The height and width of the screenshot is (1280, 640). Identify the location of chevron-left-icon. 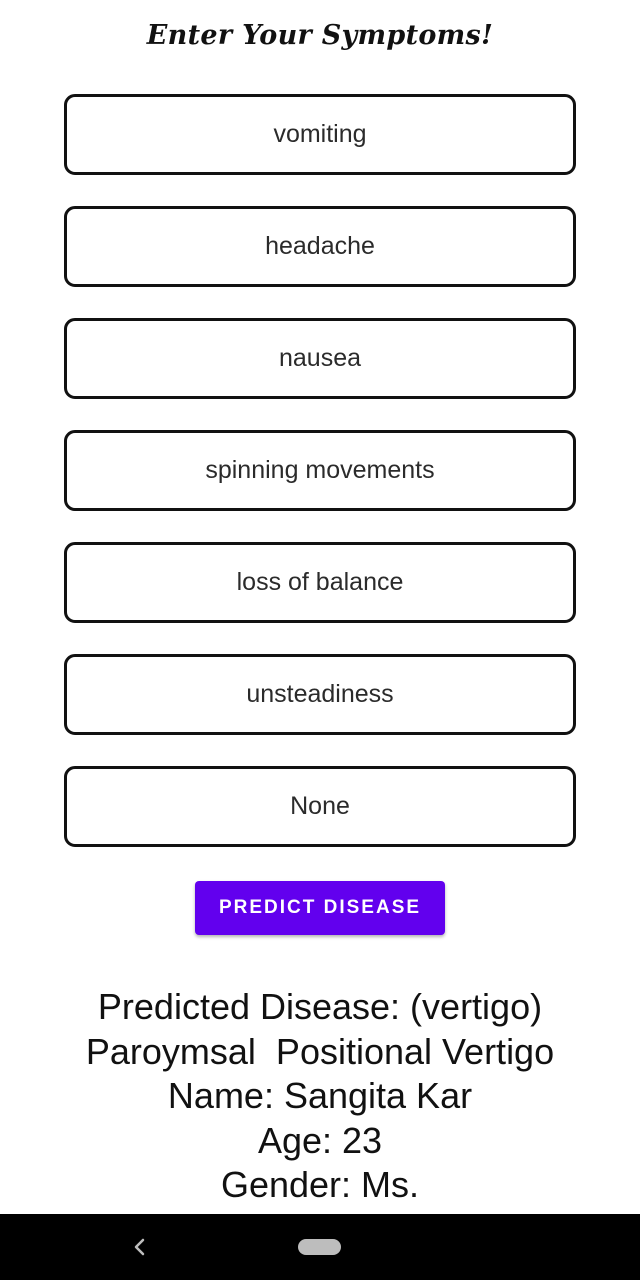
(139, 1247).